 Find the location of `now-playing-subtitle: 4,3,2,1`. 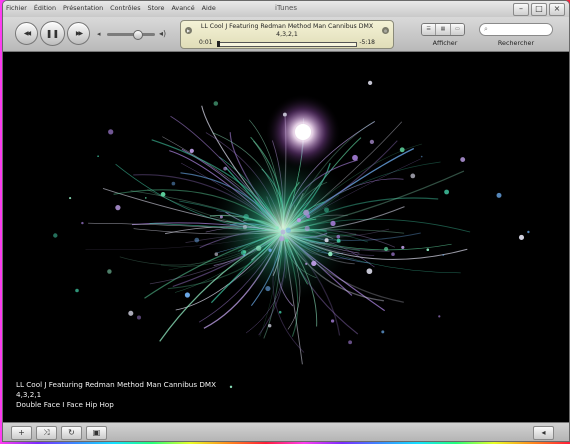

now-playing-subtitle: 4,3,2,1 is located at coordinates (287, 34).